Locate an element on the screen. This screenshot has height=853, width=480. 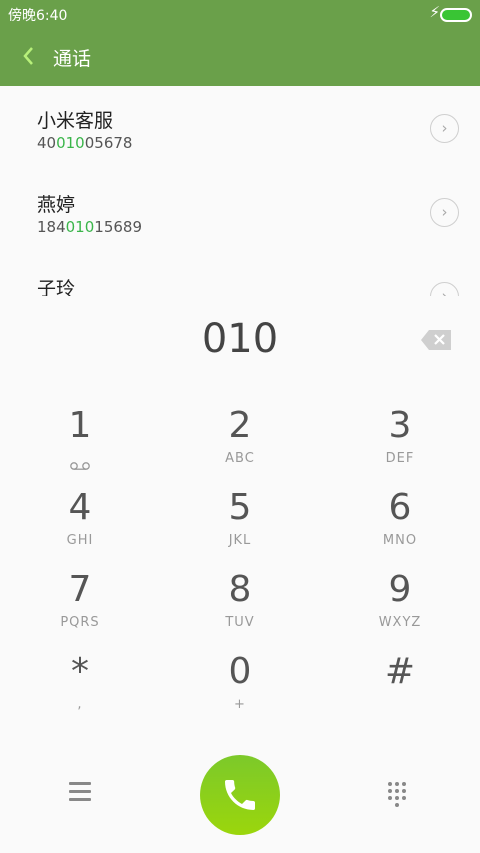
list-item: 燕婷 18401015689 › is located at coordinates (240, 212).